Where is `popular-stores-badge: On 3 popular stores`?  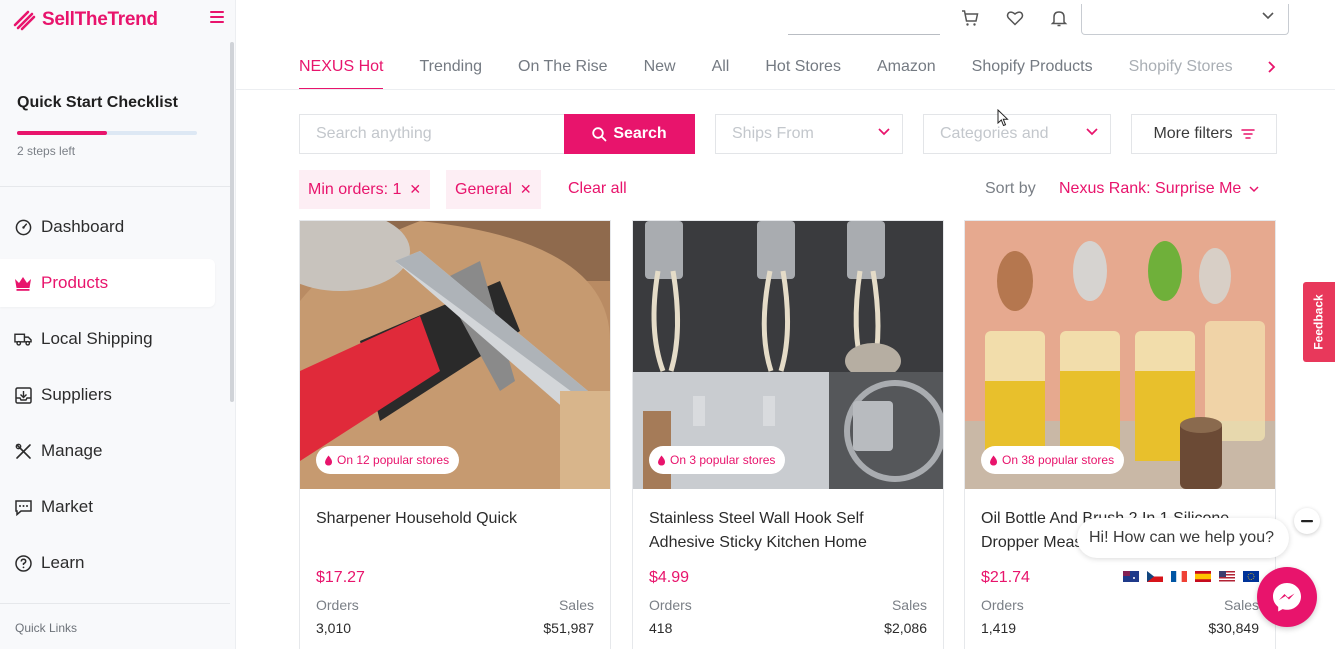
popular-stores-badge: On 3 popular stores is located at coordinates (717, 460).